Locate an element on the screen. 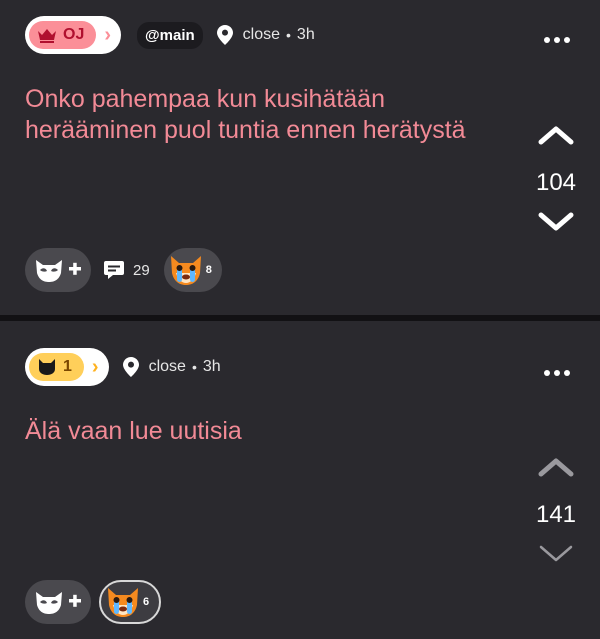  post-text: Älä vaan lue uutisia is located at coordinates (255, 431).